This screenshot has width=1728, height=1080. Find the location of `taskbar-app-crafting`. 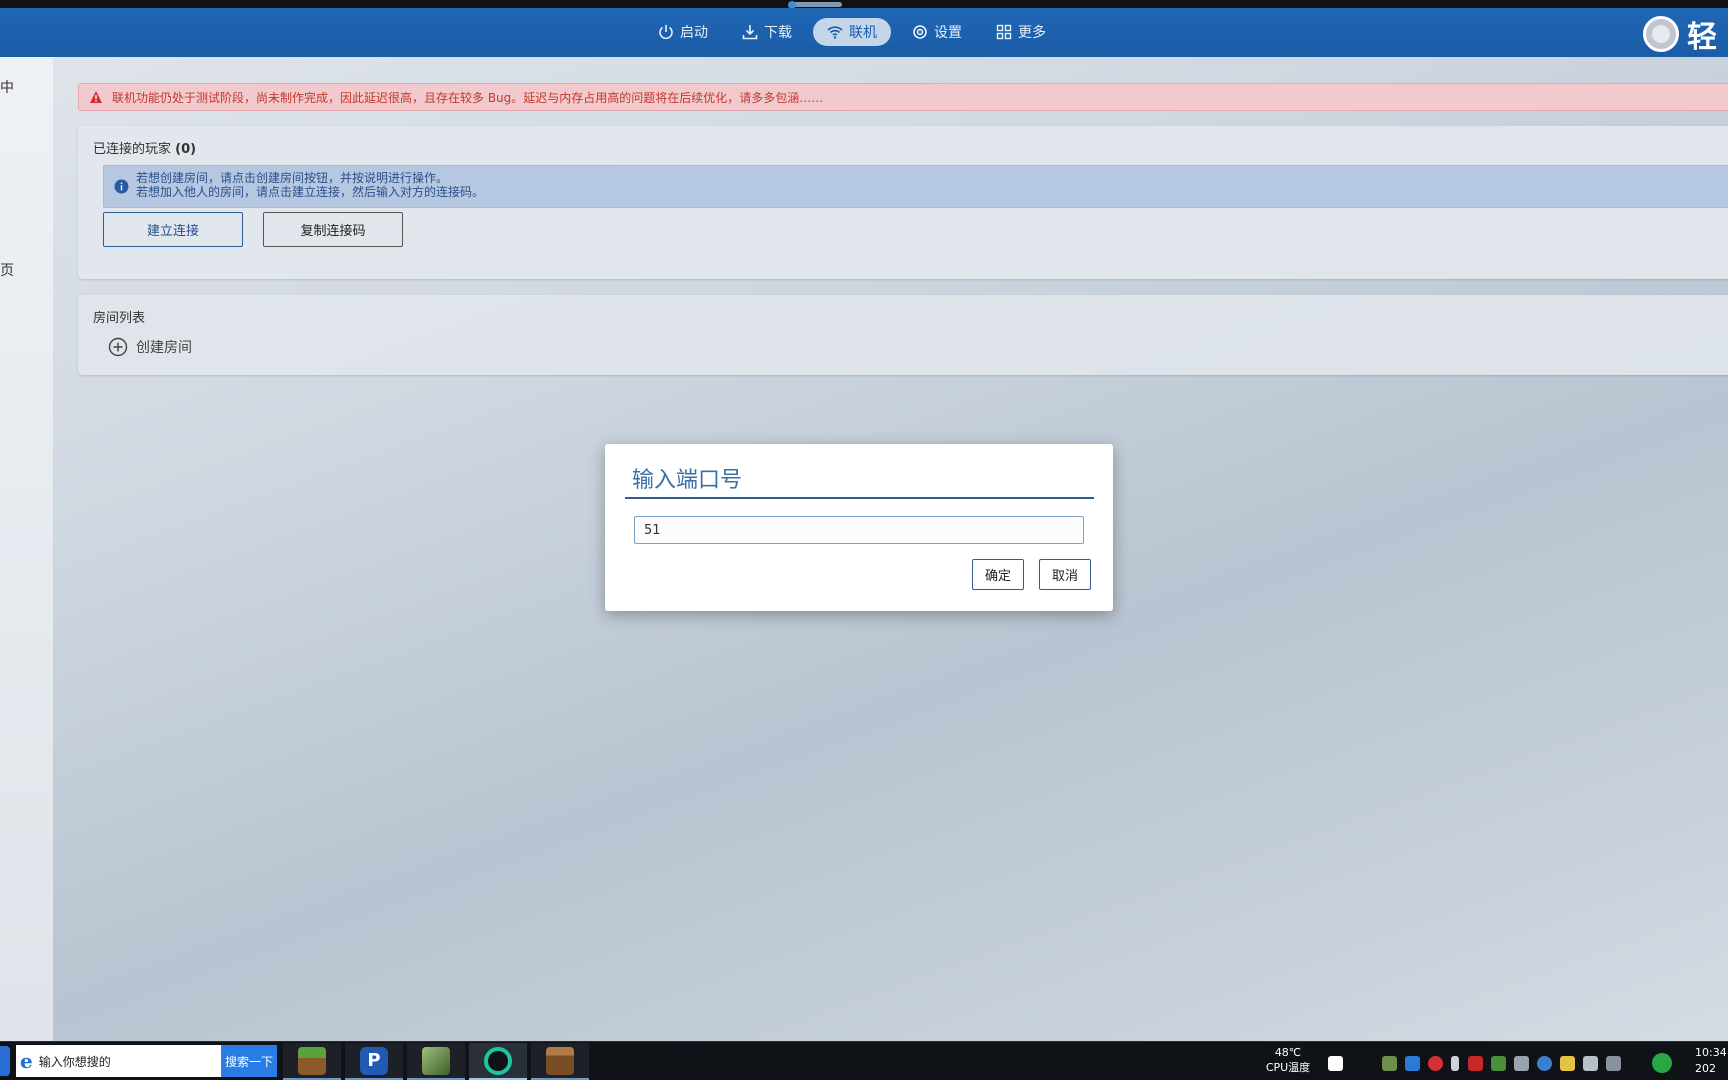

taskbar-app-crafting is located at coordinates (560, 1061).